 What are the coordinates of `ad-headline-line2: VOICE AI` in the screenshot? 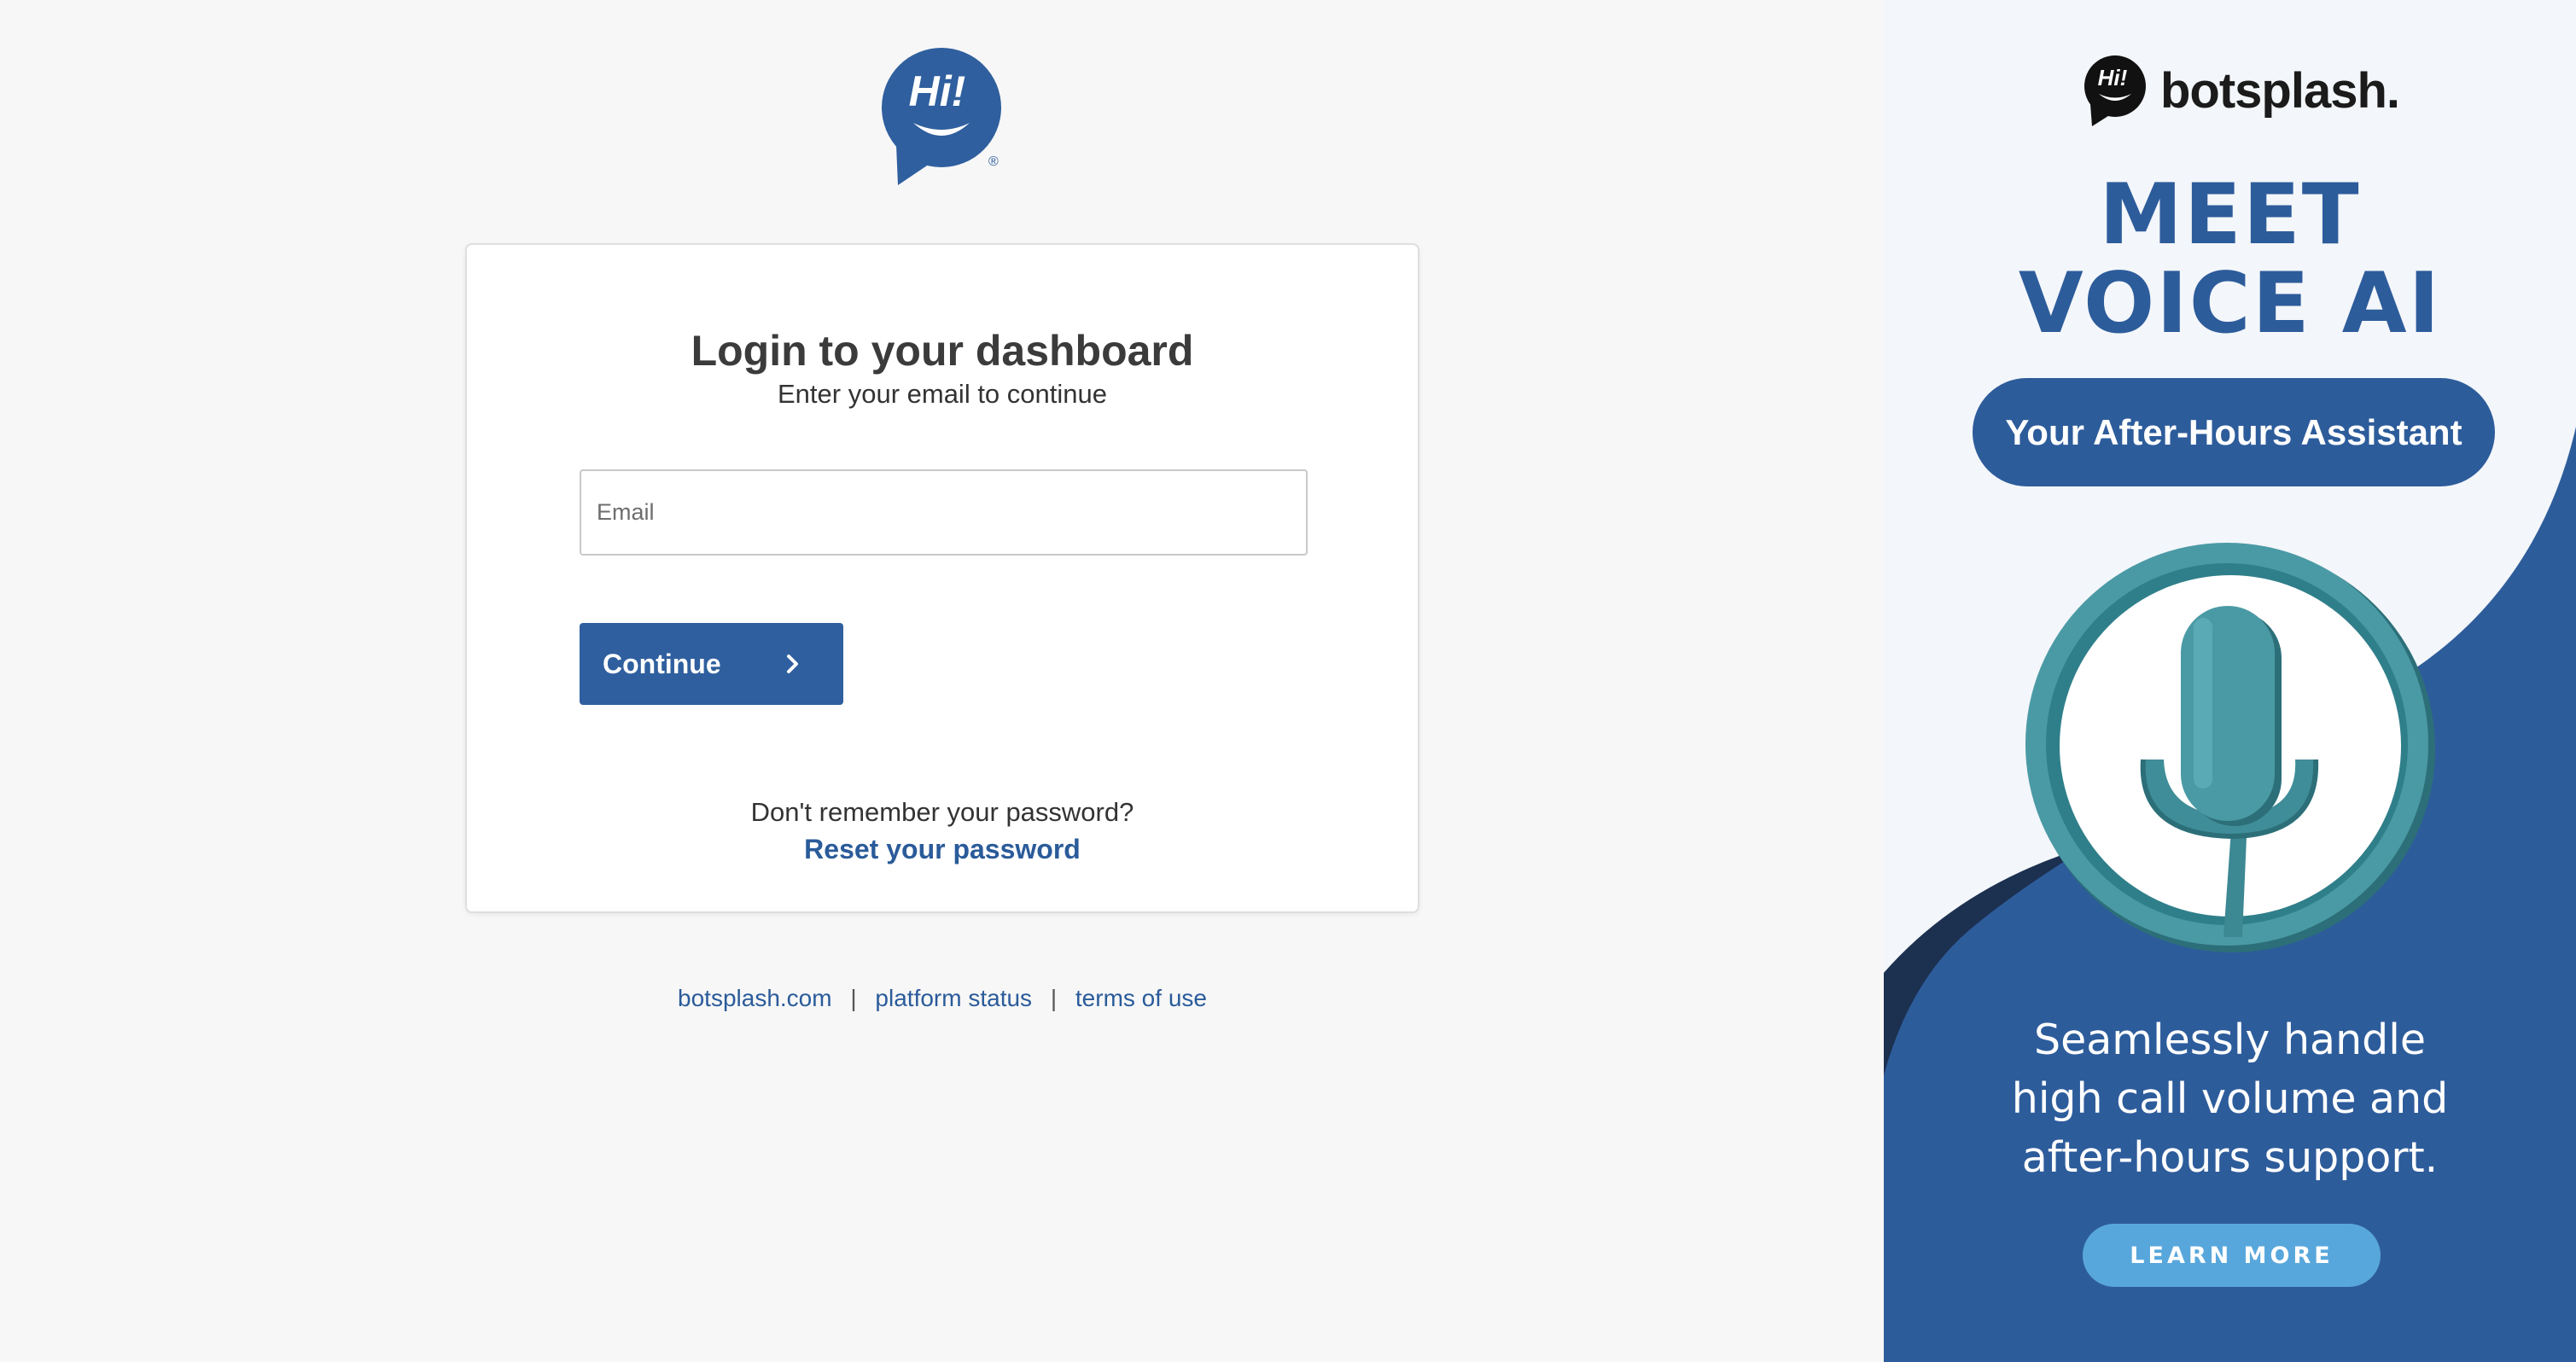 It's located at (2230, 303).